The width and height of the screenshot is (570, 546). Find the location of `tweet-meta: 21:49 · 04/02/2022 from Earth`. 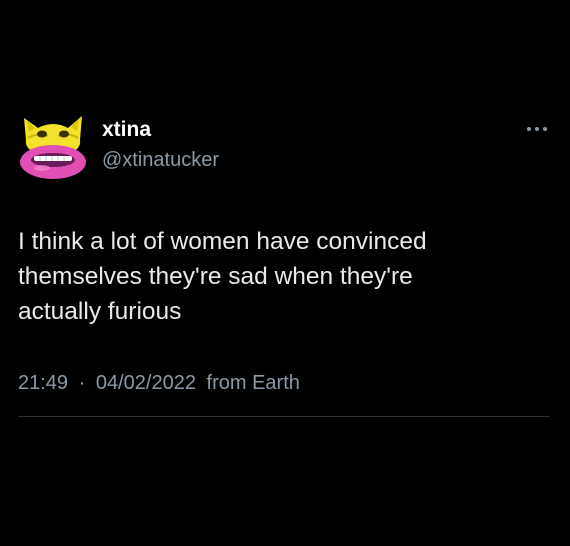

tweet-meta: 21:49 · 04/02/2022 from Earth is located at coordinates (159, 383).